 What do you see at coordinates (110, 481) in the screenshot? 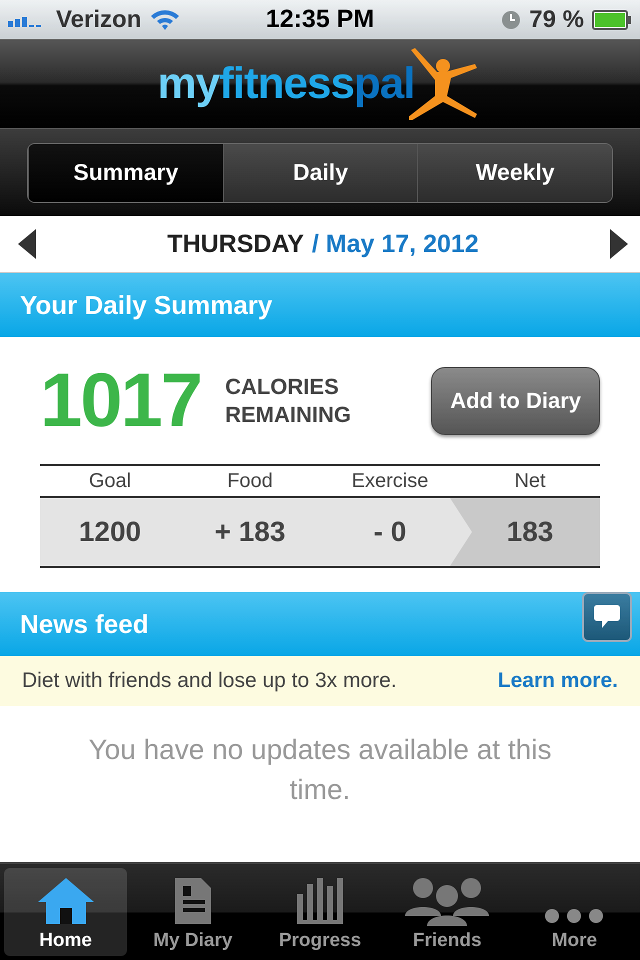
I see `column-label: Goal` at bounding box center [110, 481].